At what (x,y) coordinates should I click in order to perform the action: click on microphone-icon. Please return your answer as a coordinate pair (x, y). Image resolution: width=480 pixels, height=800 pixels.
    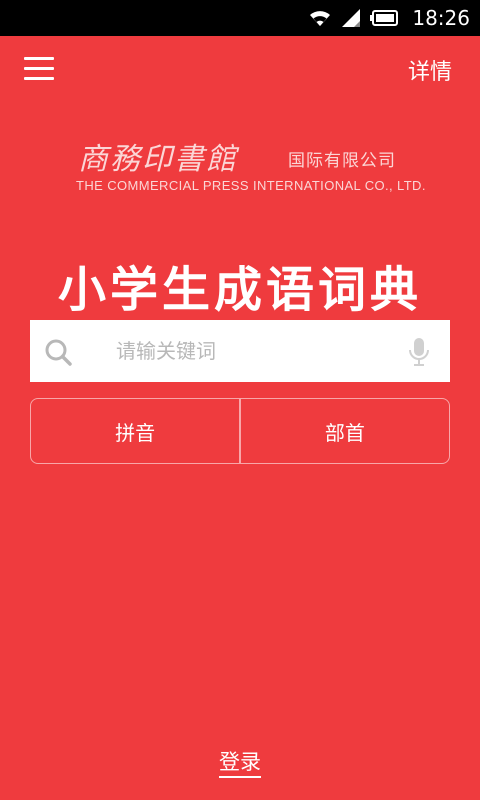
    Looking at the image, I should click on (419, 352).